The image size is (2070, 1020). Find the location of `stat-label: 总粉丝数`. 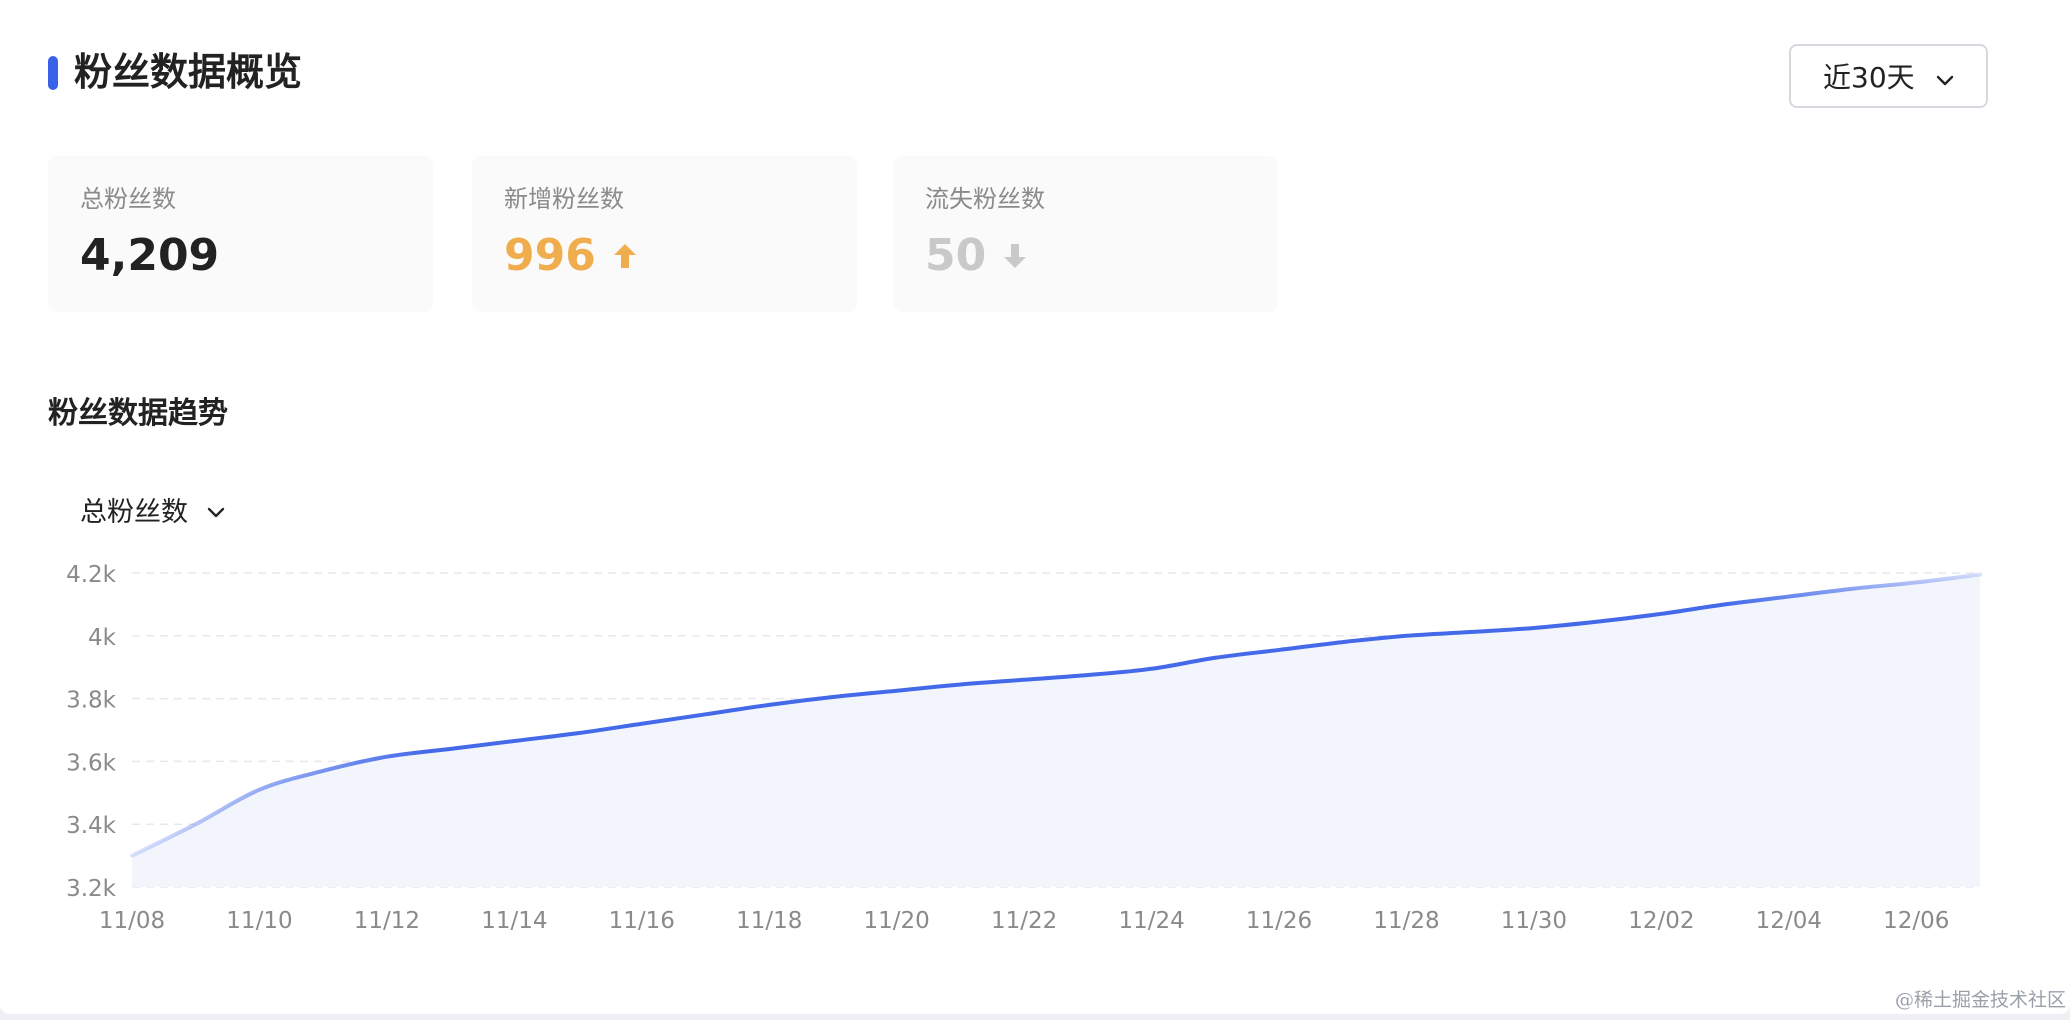

stat-label: 总粉丝数 is located at coordinates (128, 199).